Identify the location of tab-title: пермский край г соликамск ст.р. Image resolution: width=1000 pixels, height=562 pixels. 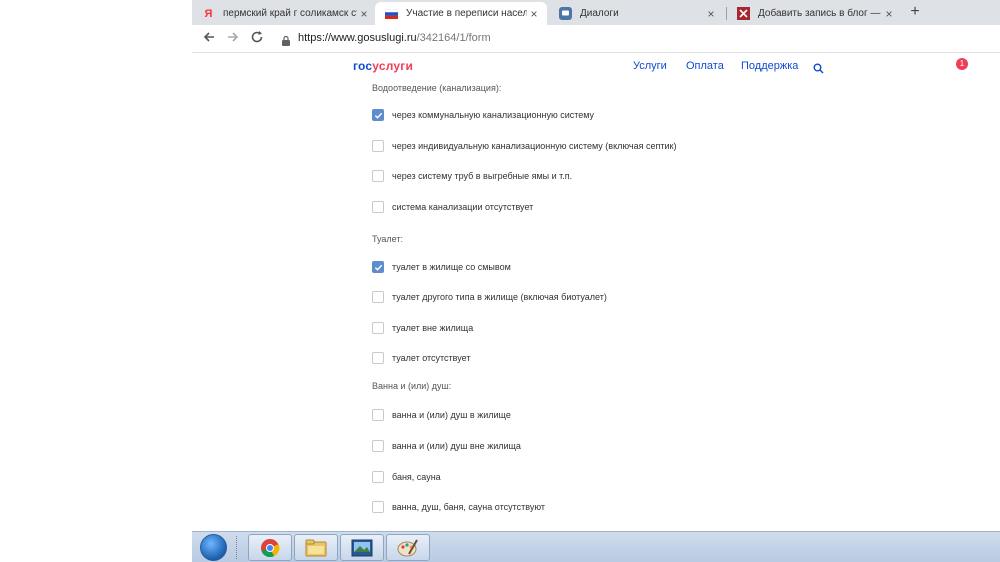
(290, 13).